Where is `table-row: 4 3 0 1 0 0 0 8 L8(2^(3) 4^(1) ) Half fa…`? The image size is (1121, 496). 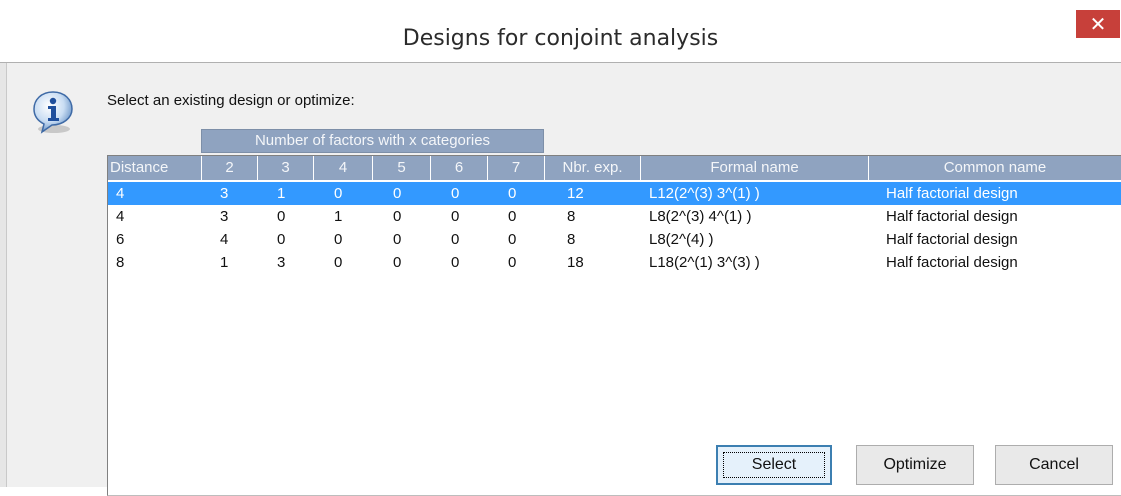
table-row: 4 3 0 1 0 0 0 8 L8(2^(3) 4^(1) ) Half fa… is located at coordinates (614, 216).